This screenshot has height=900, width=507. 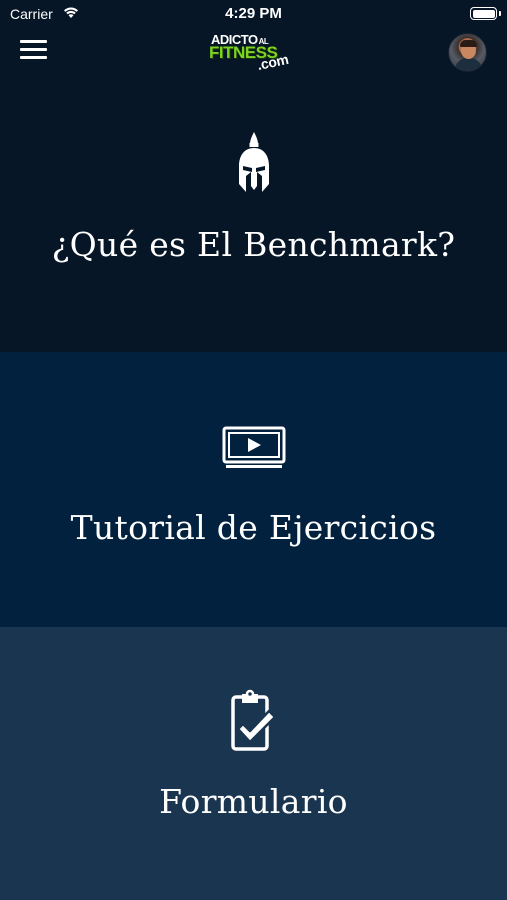 I want to click on hamburger-menu-icon, so click(x=34, y=52).